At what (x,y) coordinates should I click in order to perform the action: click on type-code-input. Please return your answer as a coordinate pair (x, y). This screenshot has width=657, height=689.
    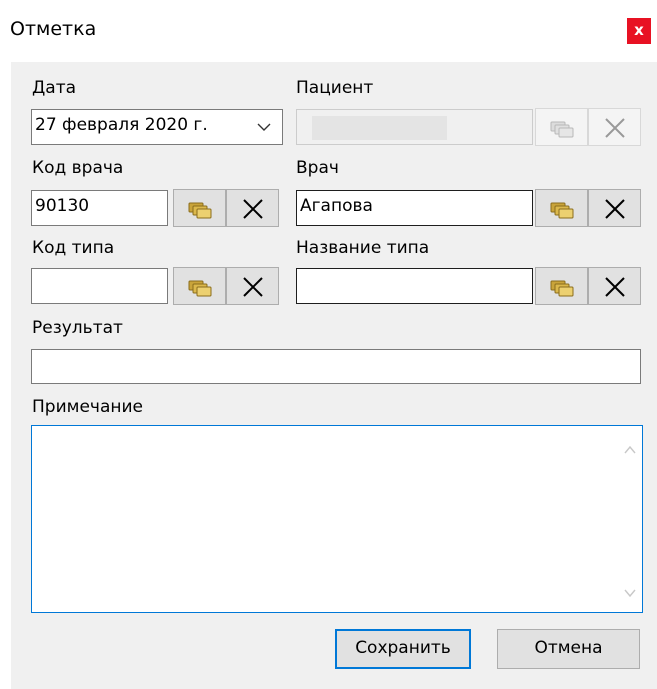
    Looking at the image, I should click on (99, 286).